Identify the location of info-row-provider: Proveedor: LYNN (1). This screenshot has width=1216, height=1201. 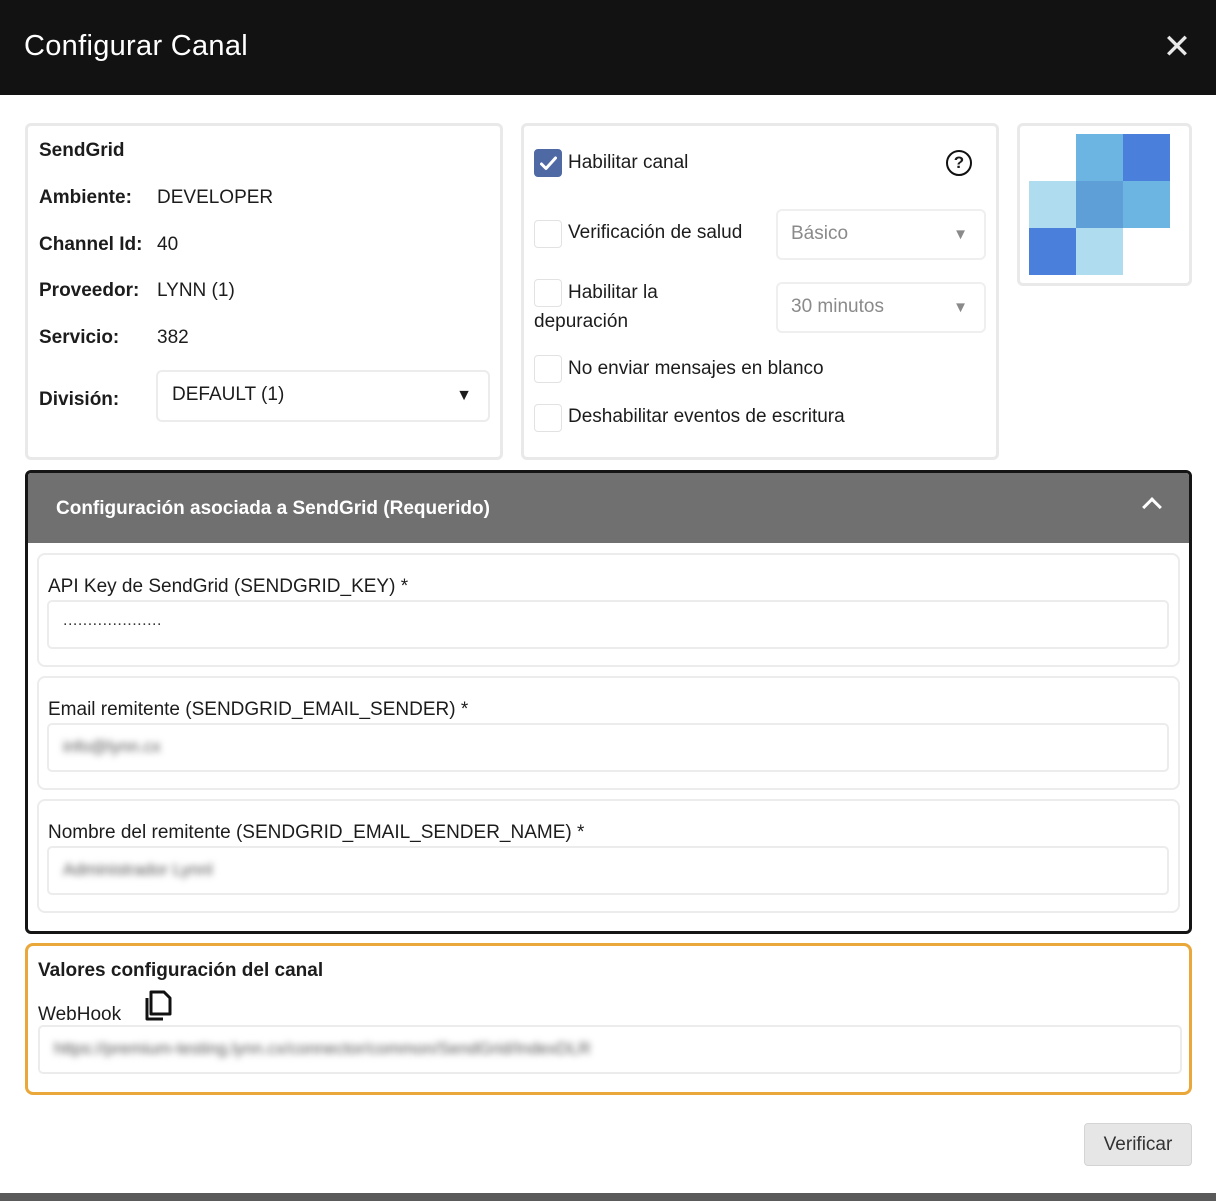
(137, 291).